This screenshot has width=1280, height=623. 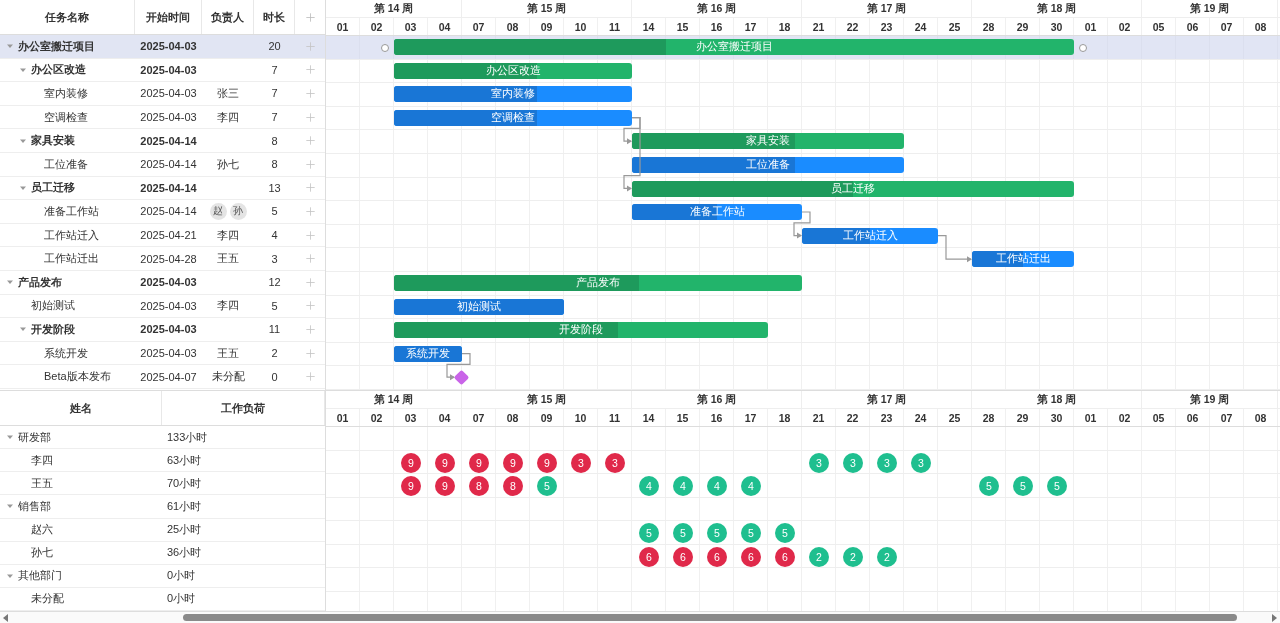 I want to click on day-label: 08, so click(x=1261, y=26).